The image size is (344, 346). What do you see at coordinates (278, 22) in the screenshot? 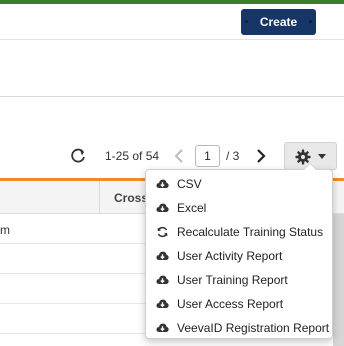
I see `create-button: Create` at bounding box center [278, 22].